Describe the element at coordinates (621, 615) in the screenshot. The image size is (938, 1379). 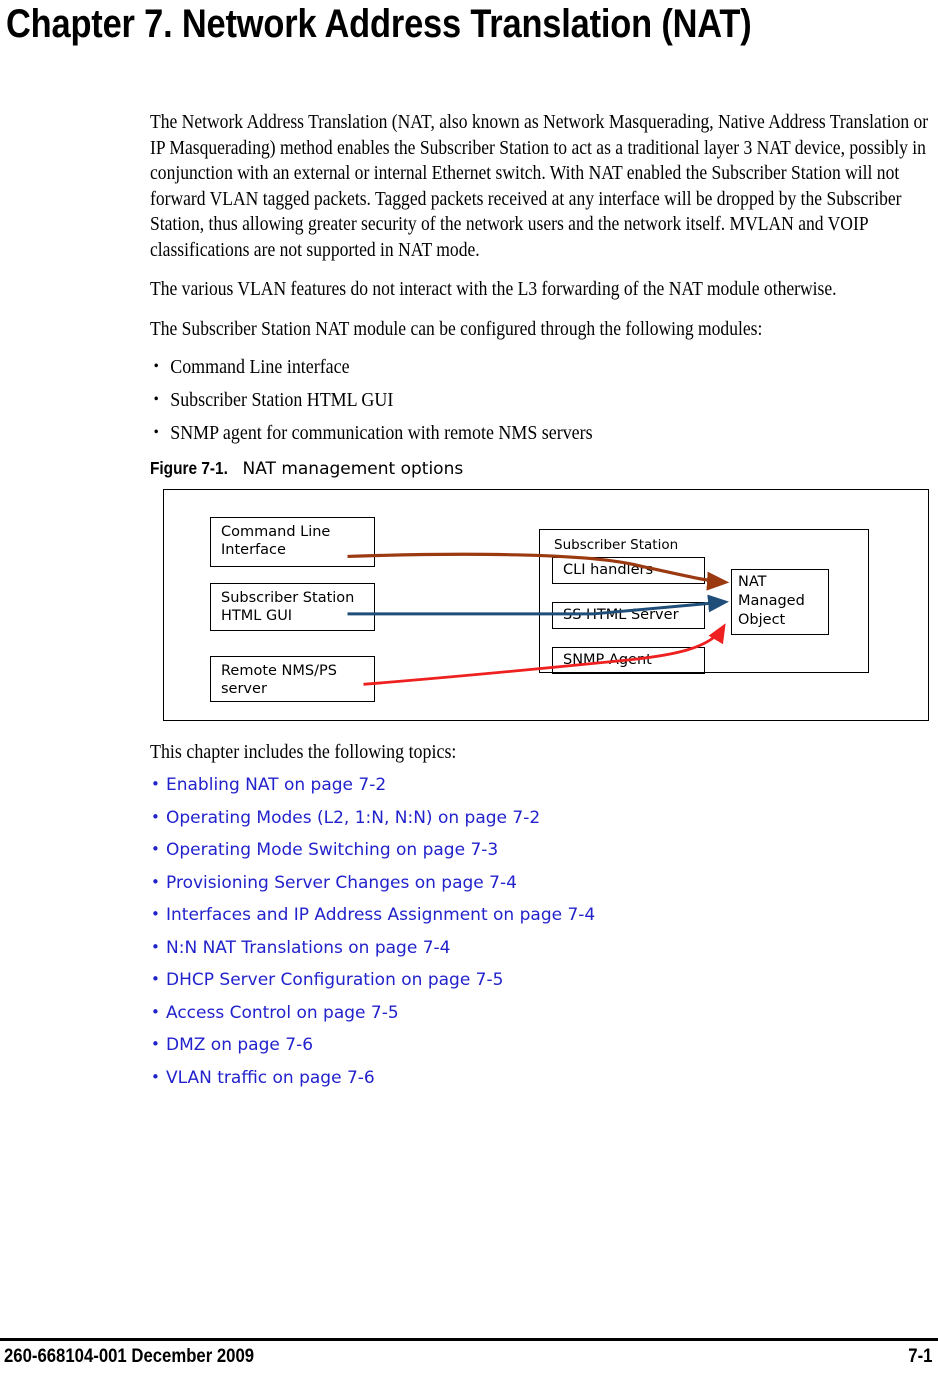
I see `diagram-box-label: SS HTML Server` at that location.